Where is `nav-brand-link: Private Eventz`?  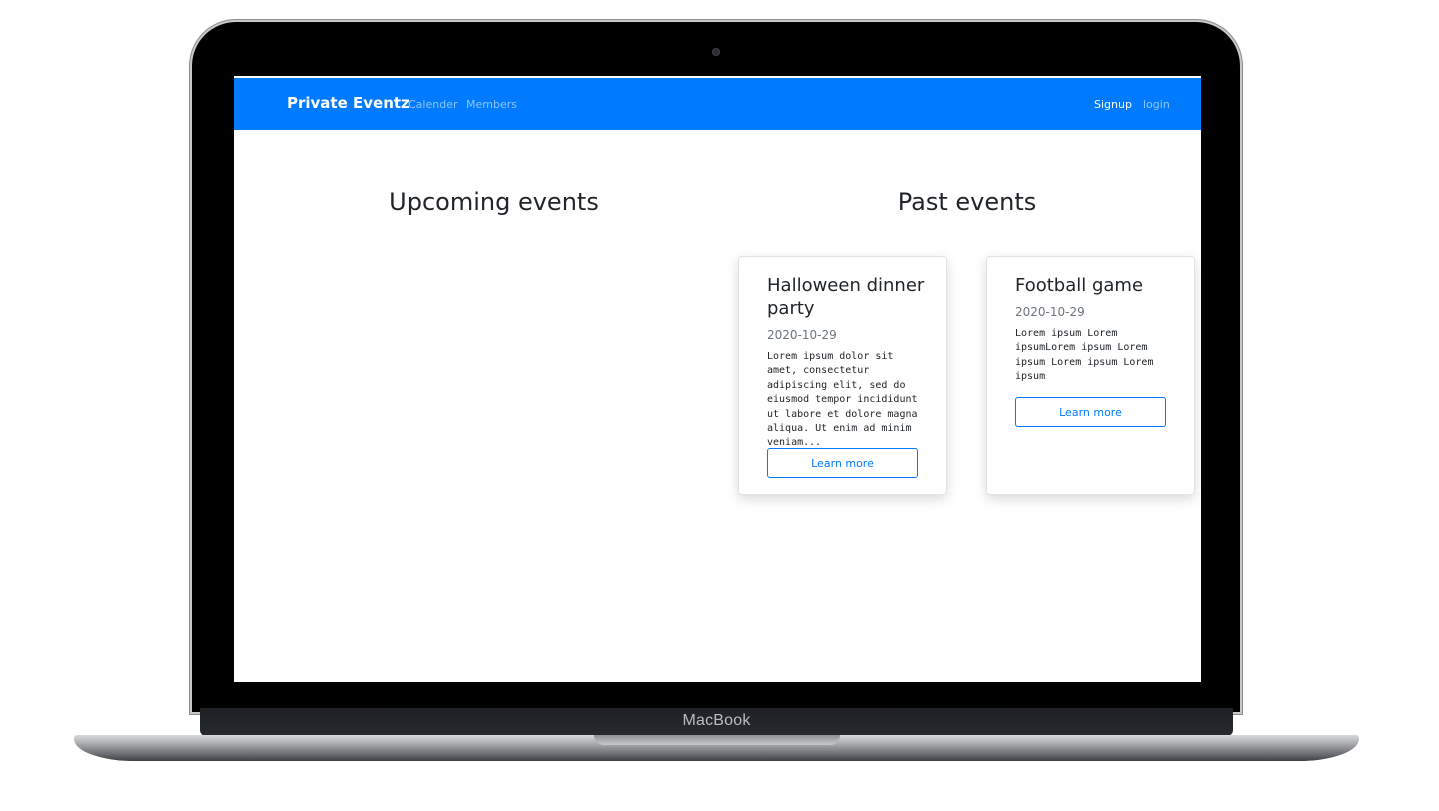 nav-brand-link: Private Eventz is located at coordinates (348, 103).